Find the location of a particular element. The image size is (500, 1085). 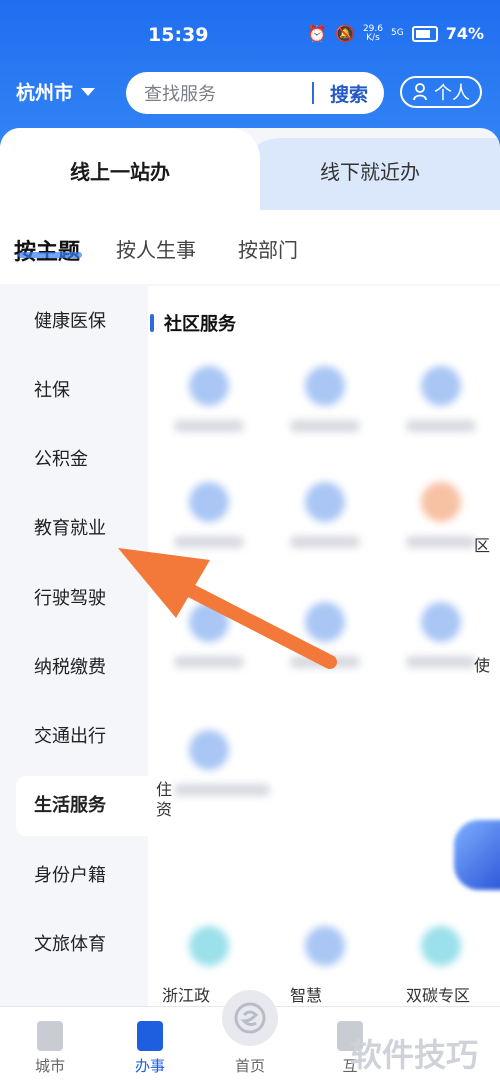

tab-offline-label: 线下就近办 is located at coordinates (370, 172).